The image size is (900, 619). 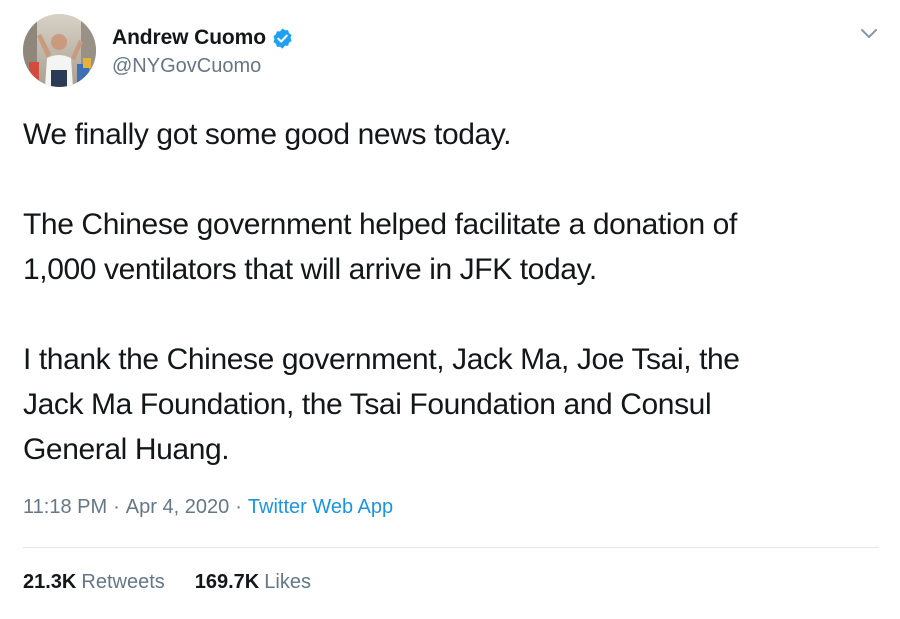 I want to click on divider, so click(x=451, y=547).